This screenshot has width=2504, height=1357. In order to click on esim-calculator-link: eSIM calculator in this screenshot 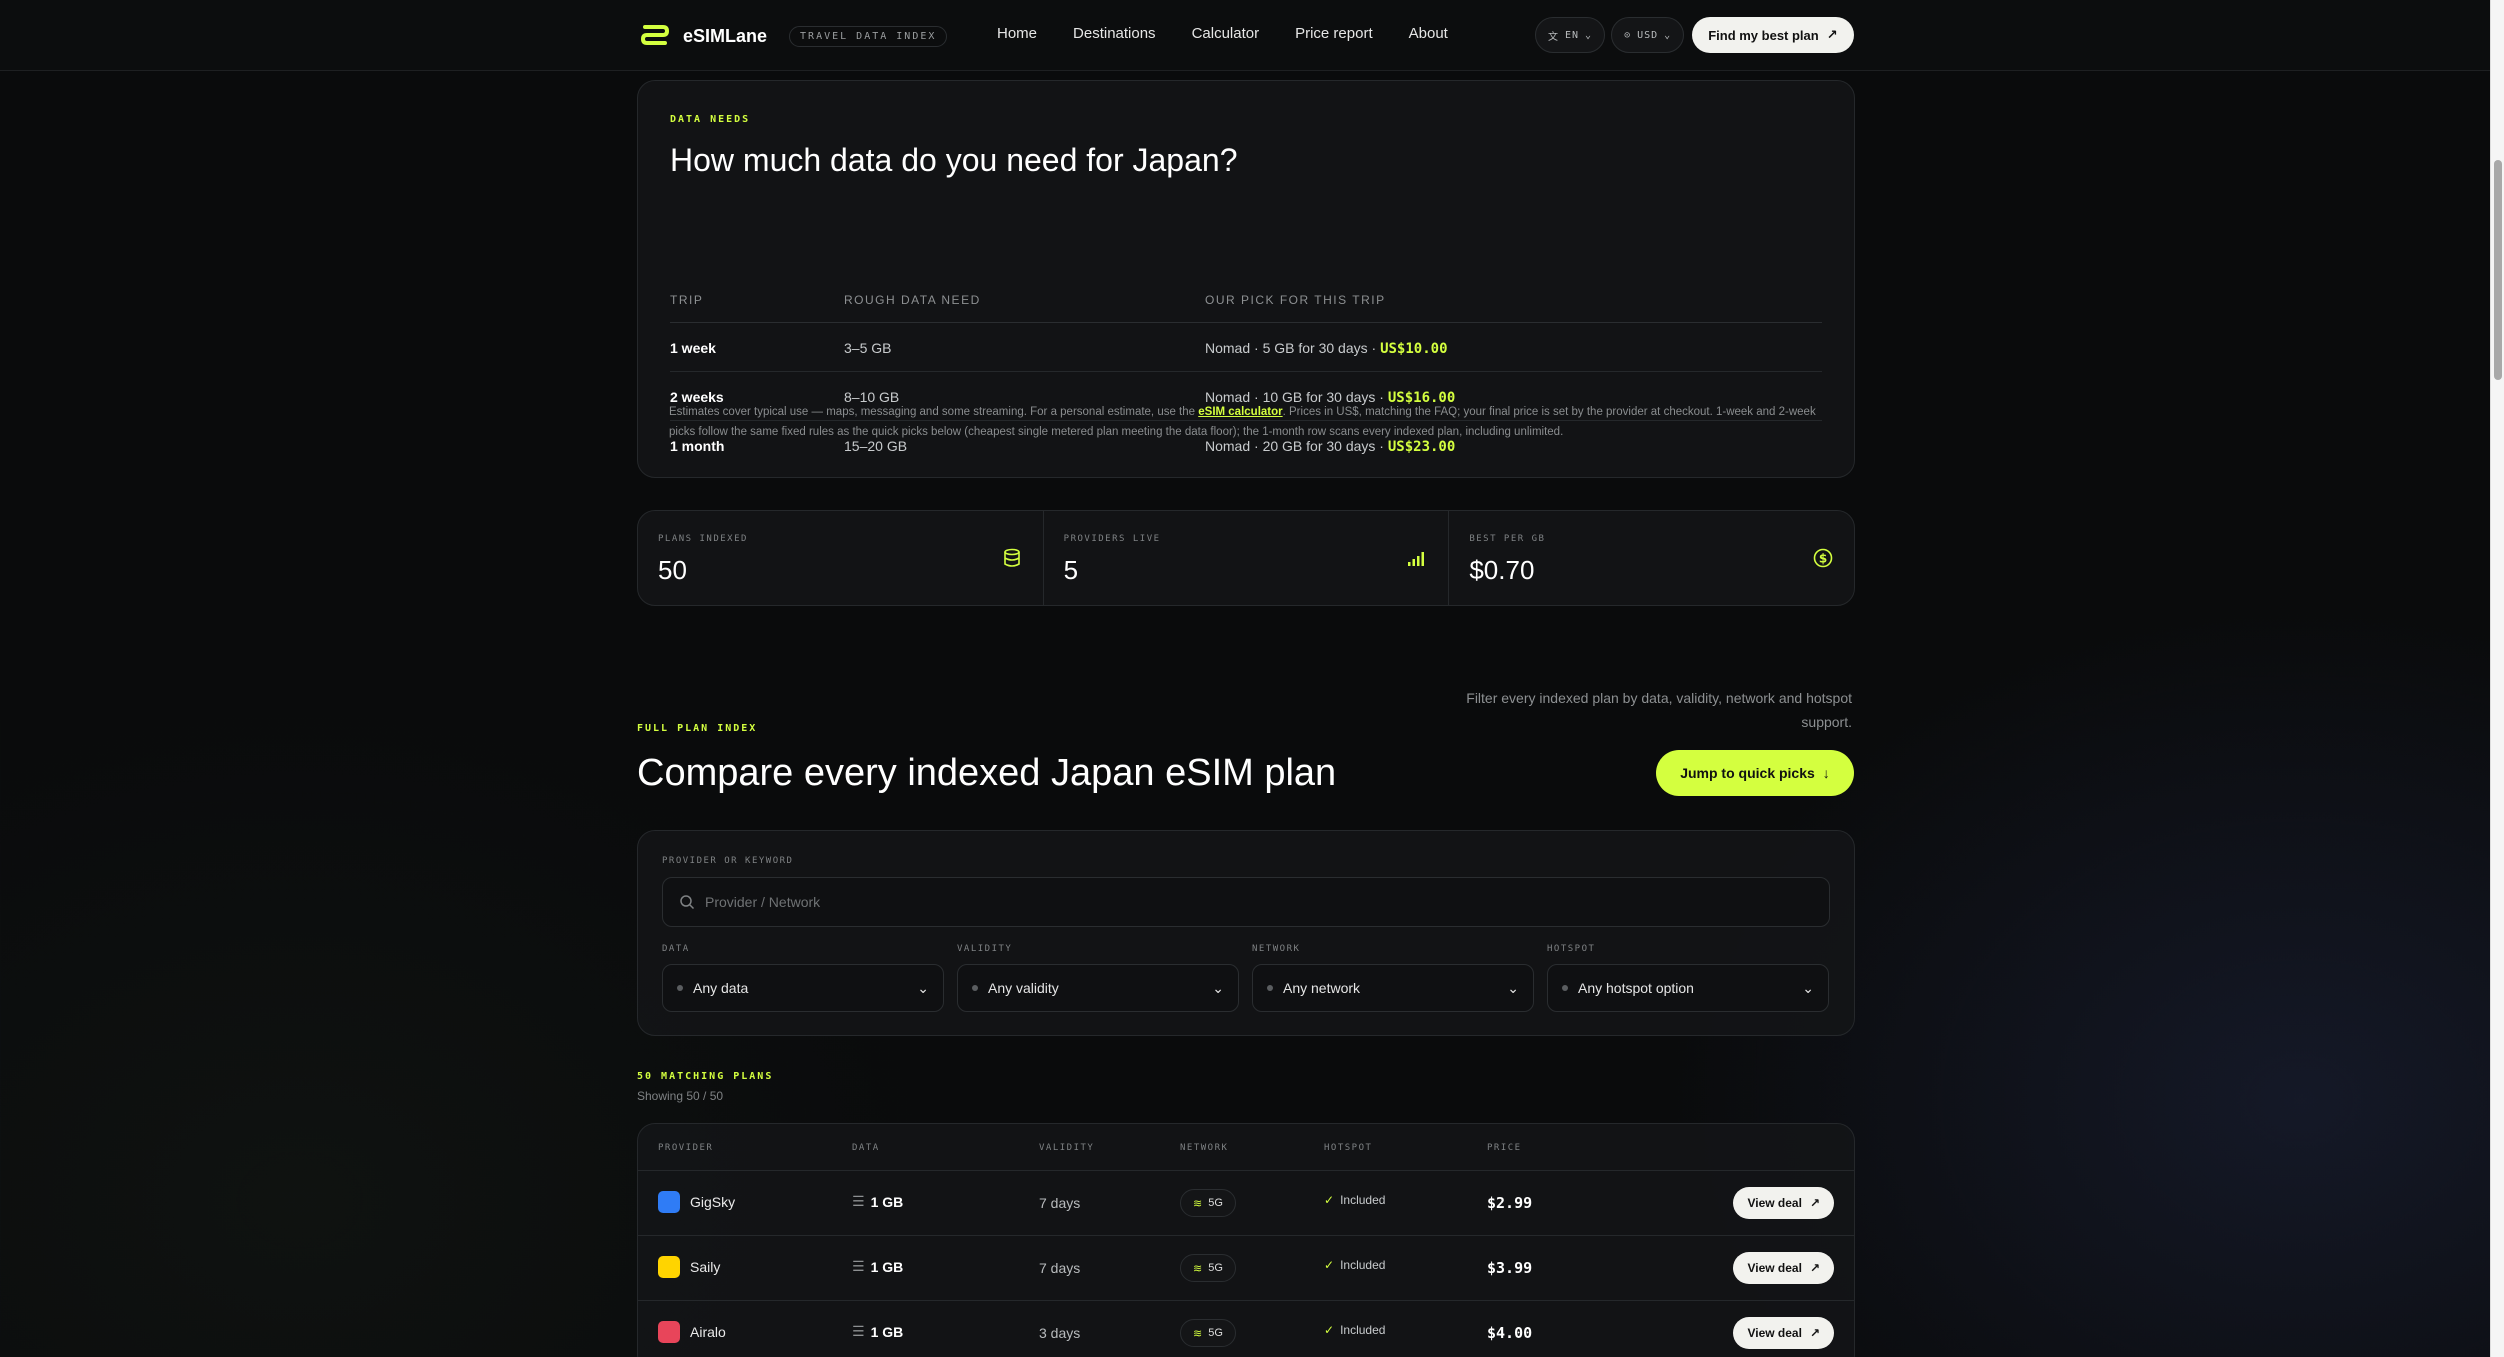, I will do `click(1240, 412)`.